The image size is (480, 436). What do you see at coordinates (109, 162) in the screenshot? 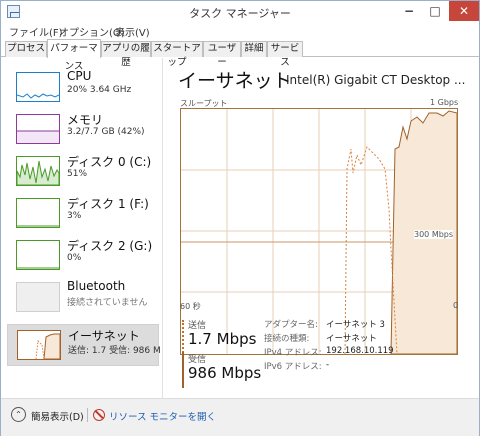
I see `disk-0-label: ディスク 0 (C:)` at bounding box center [109, 162].